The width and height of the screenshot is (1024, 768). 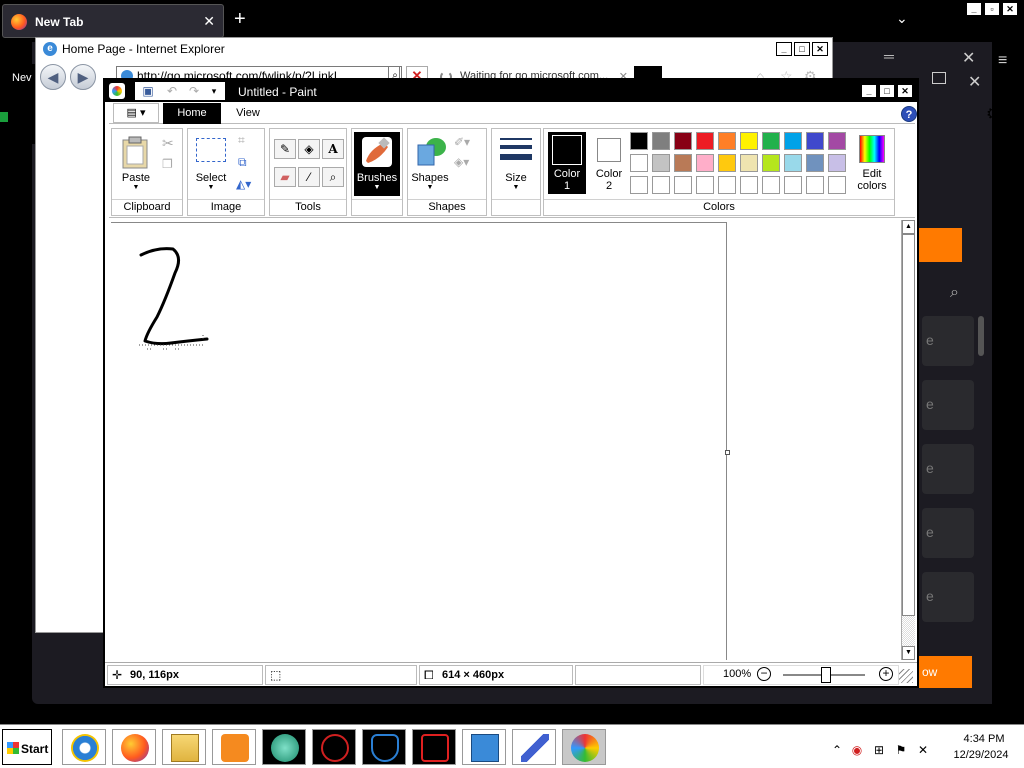 I want to click on text-icon: A, so click(x=333, y=149).